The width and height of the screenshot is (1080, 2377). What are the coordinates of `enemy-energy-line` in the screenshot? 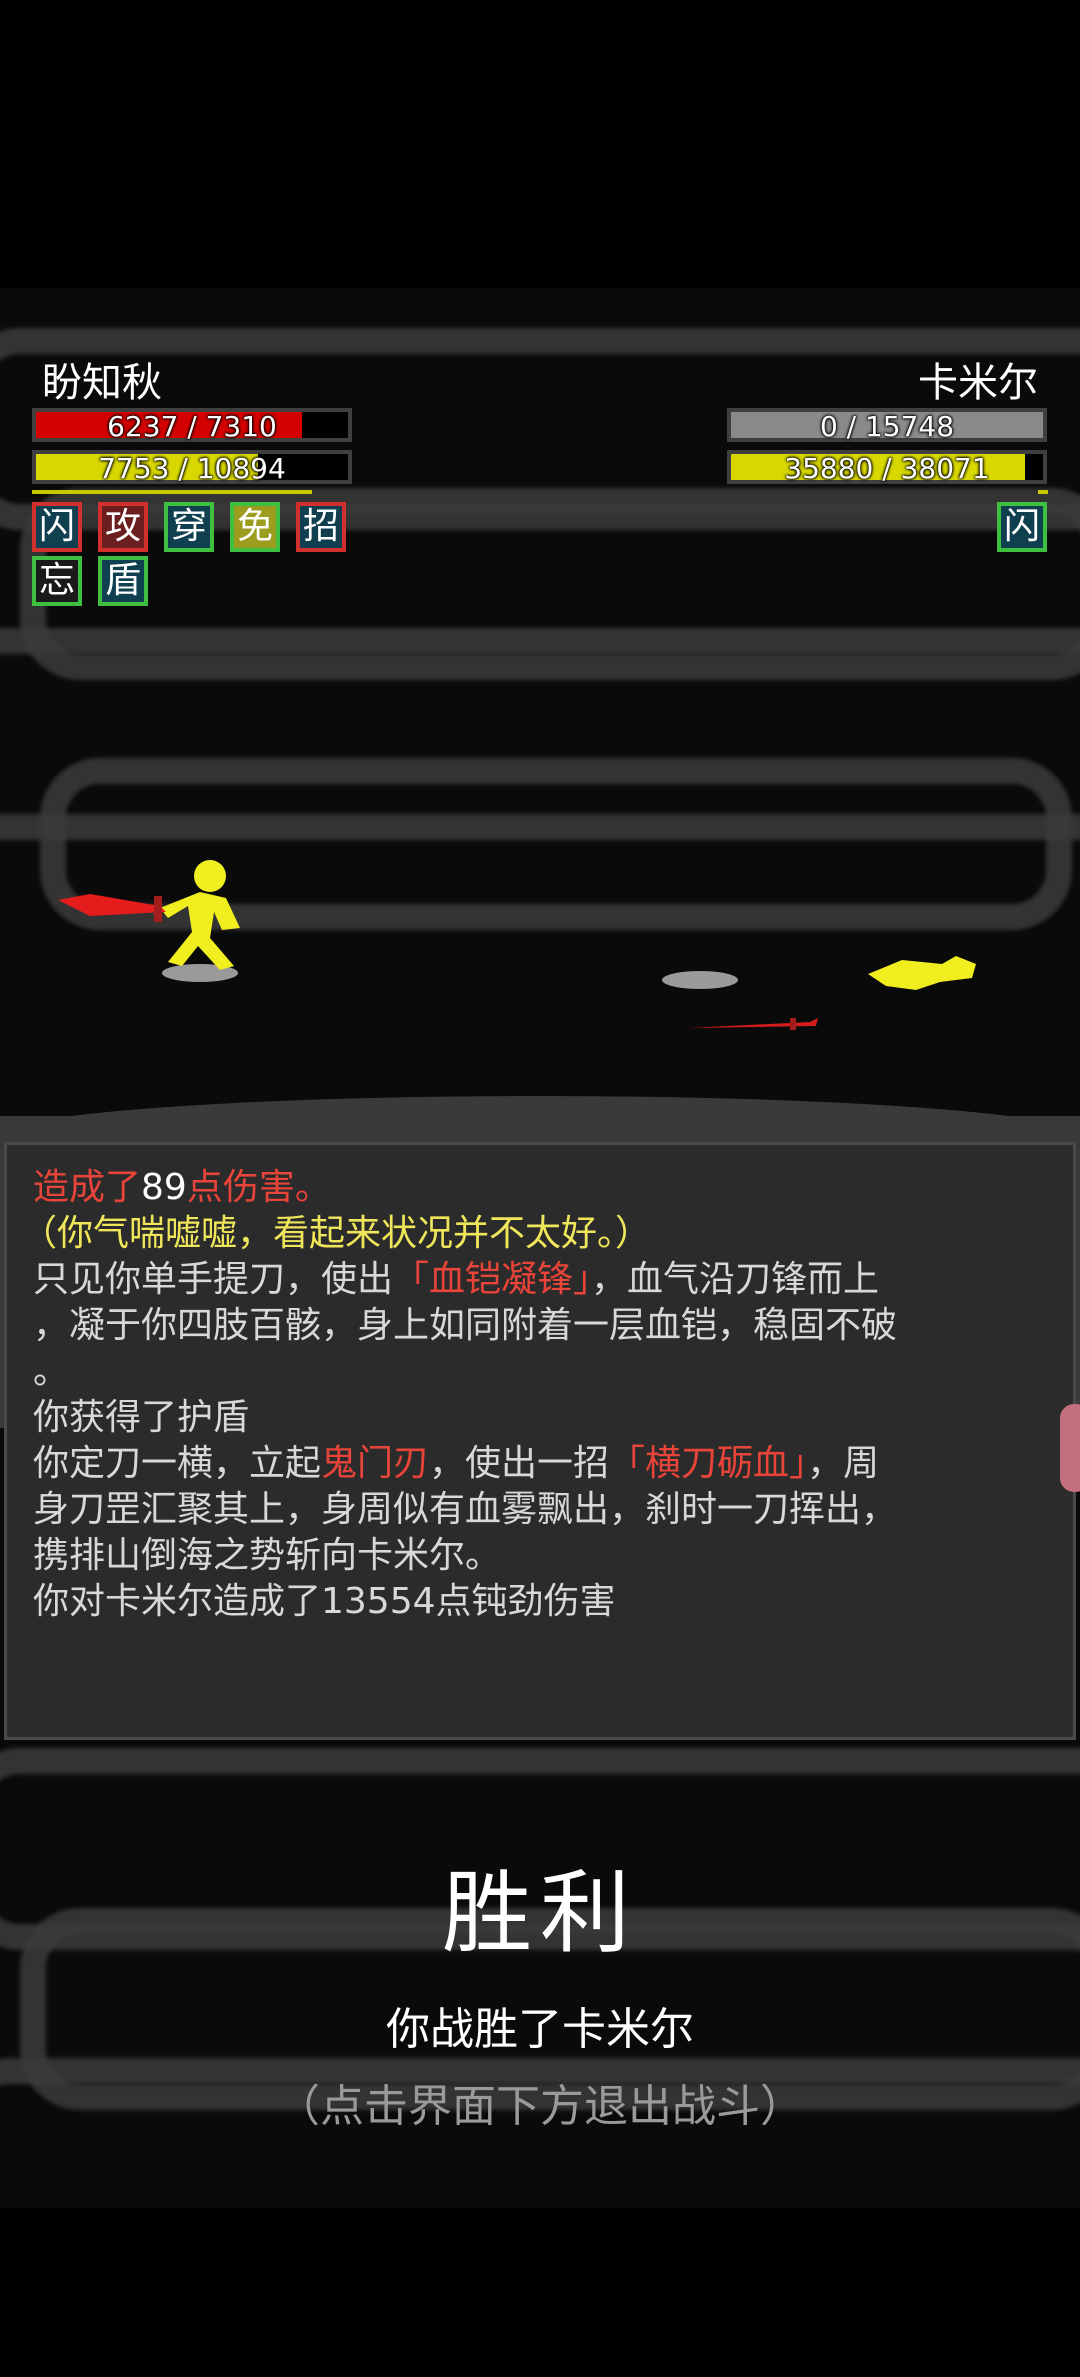 It's located at (1043, 492).